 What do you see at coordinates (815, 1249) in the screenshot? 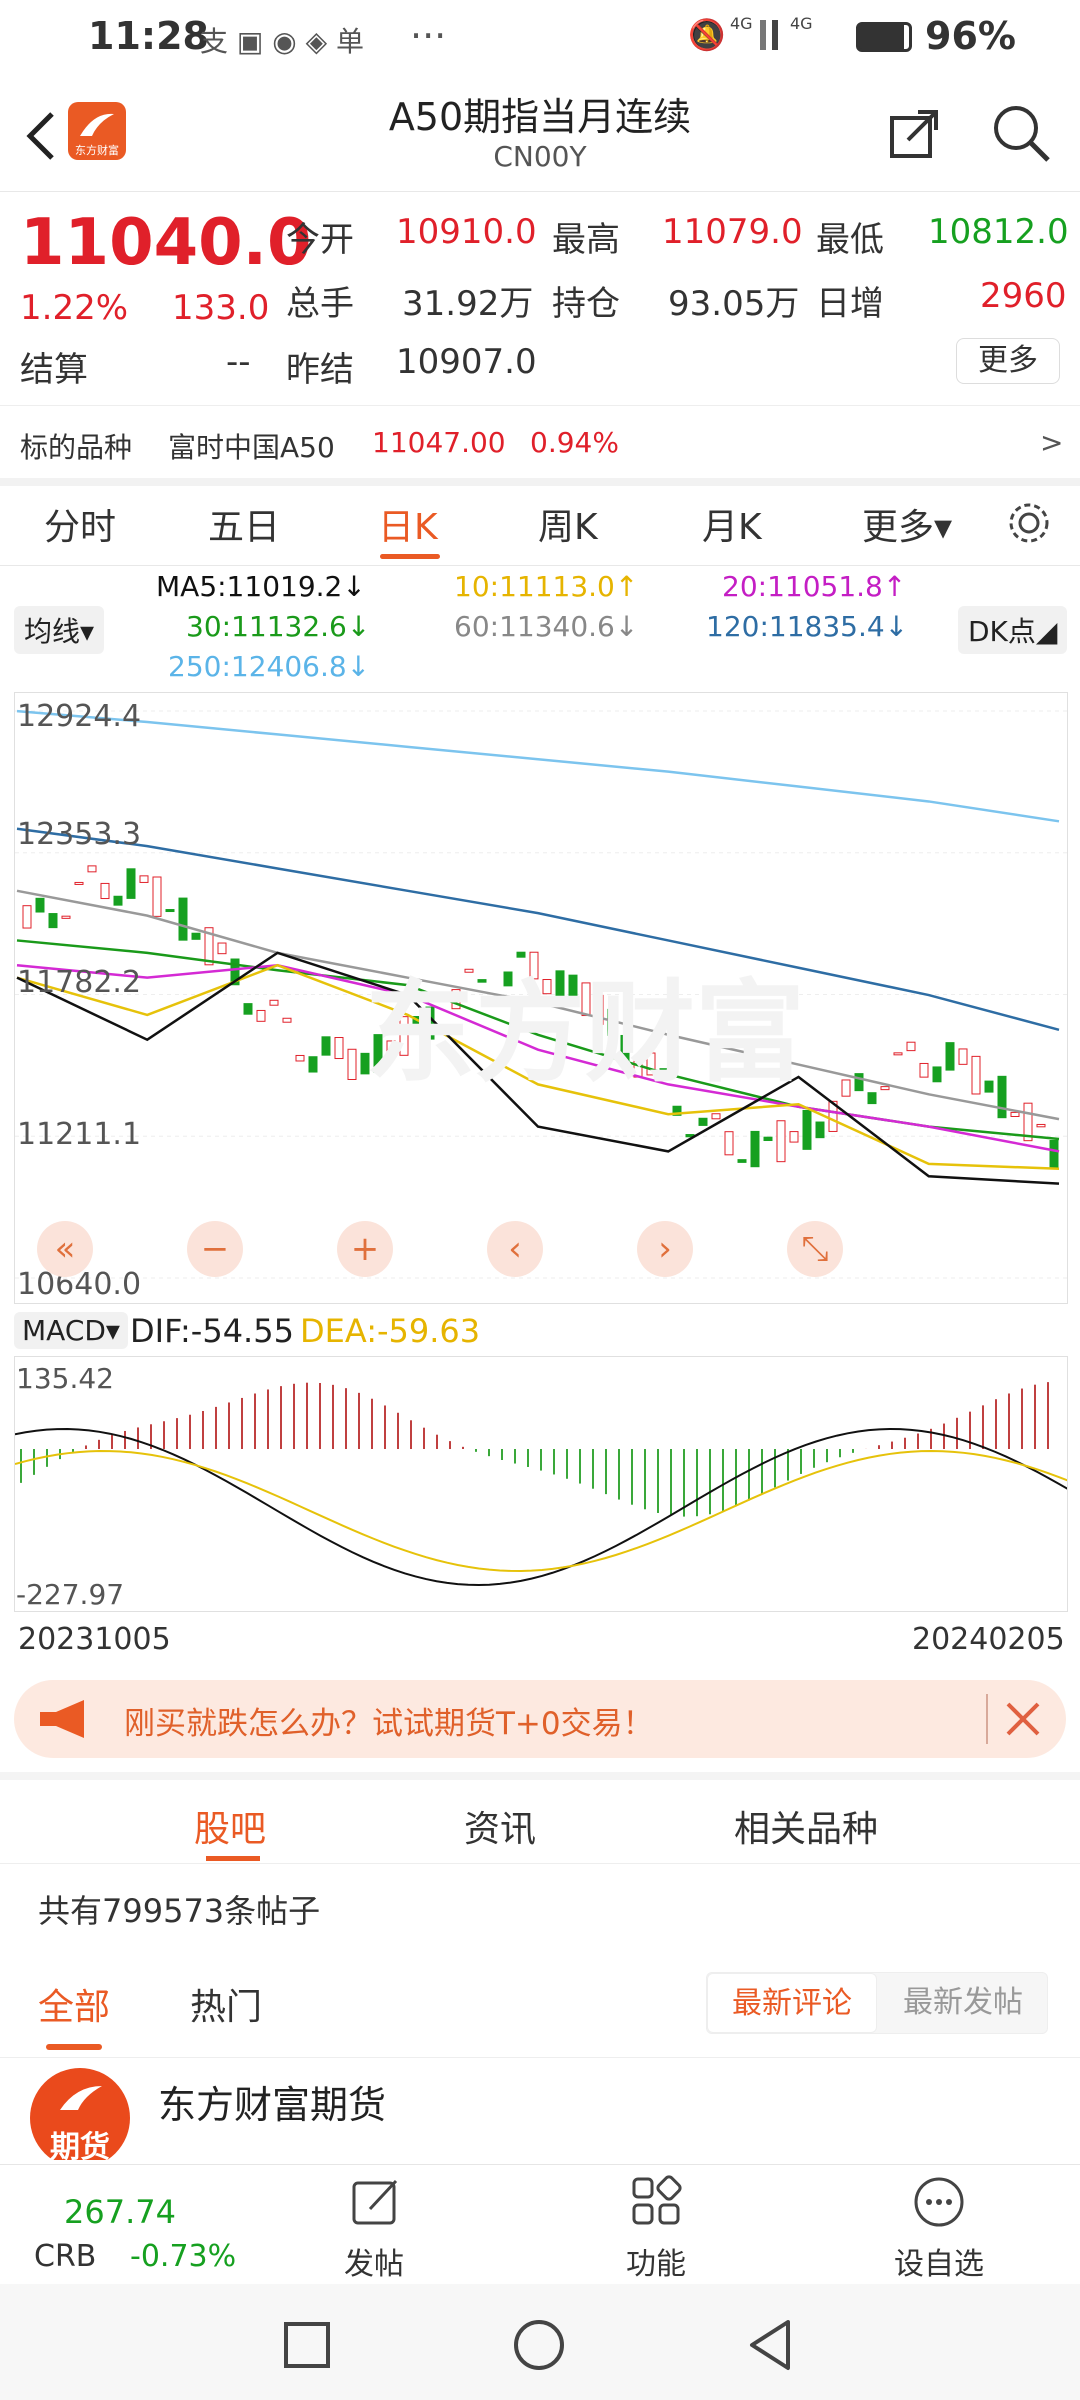
I see `fullscreen-icon: ⤡` at bounding box center [815, 1249].